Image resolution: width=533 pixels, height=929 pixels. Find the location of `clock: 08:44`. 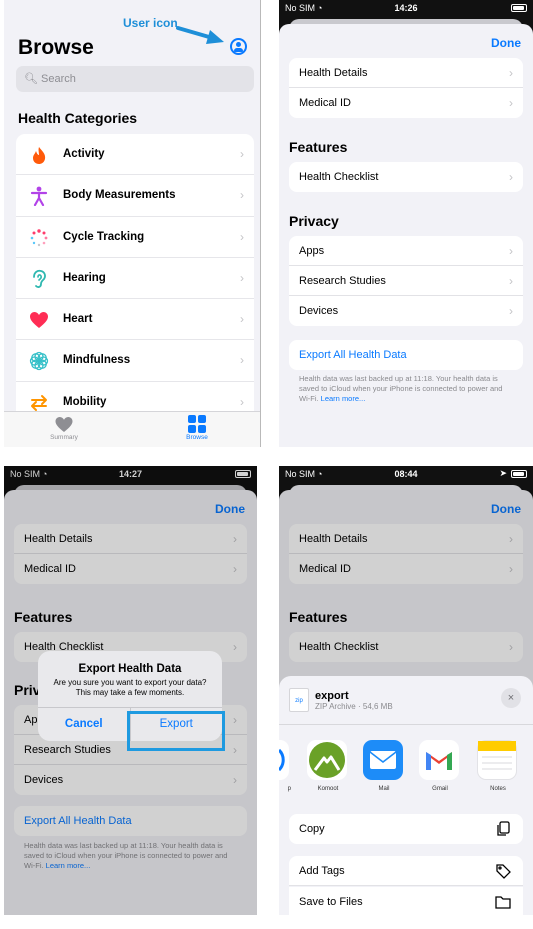

clock: 08:44 is located at coordinates (406, 474).